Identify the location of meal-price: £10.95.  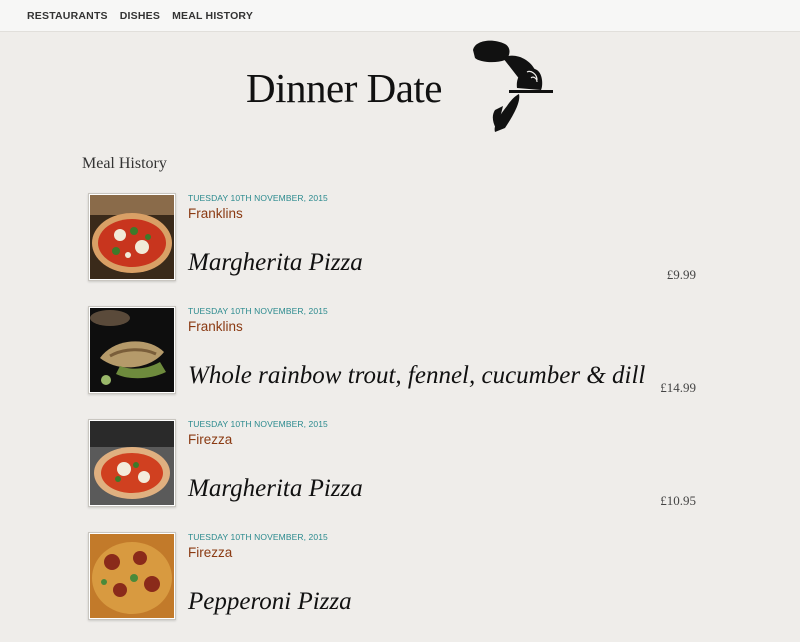
(678, 500).